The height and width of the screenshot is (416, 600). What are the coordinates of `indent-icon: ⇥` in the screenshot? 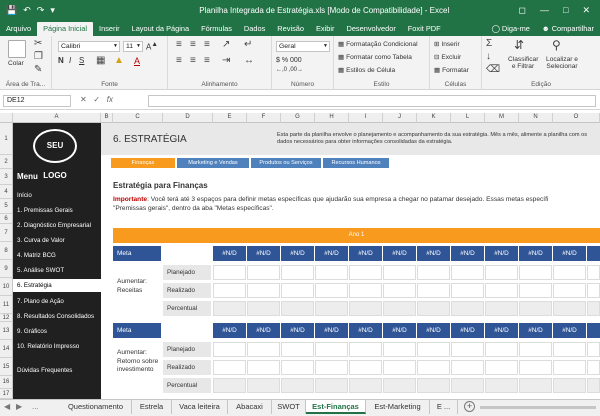 It's located at (226, 60).